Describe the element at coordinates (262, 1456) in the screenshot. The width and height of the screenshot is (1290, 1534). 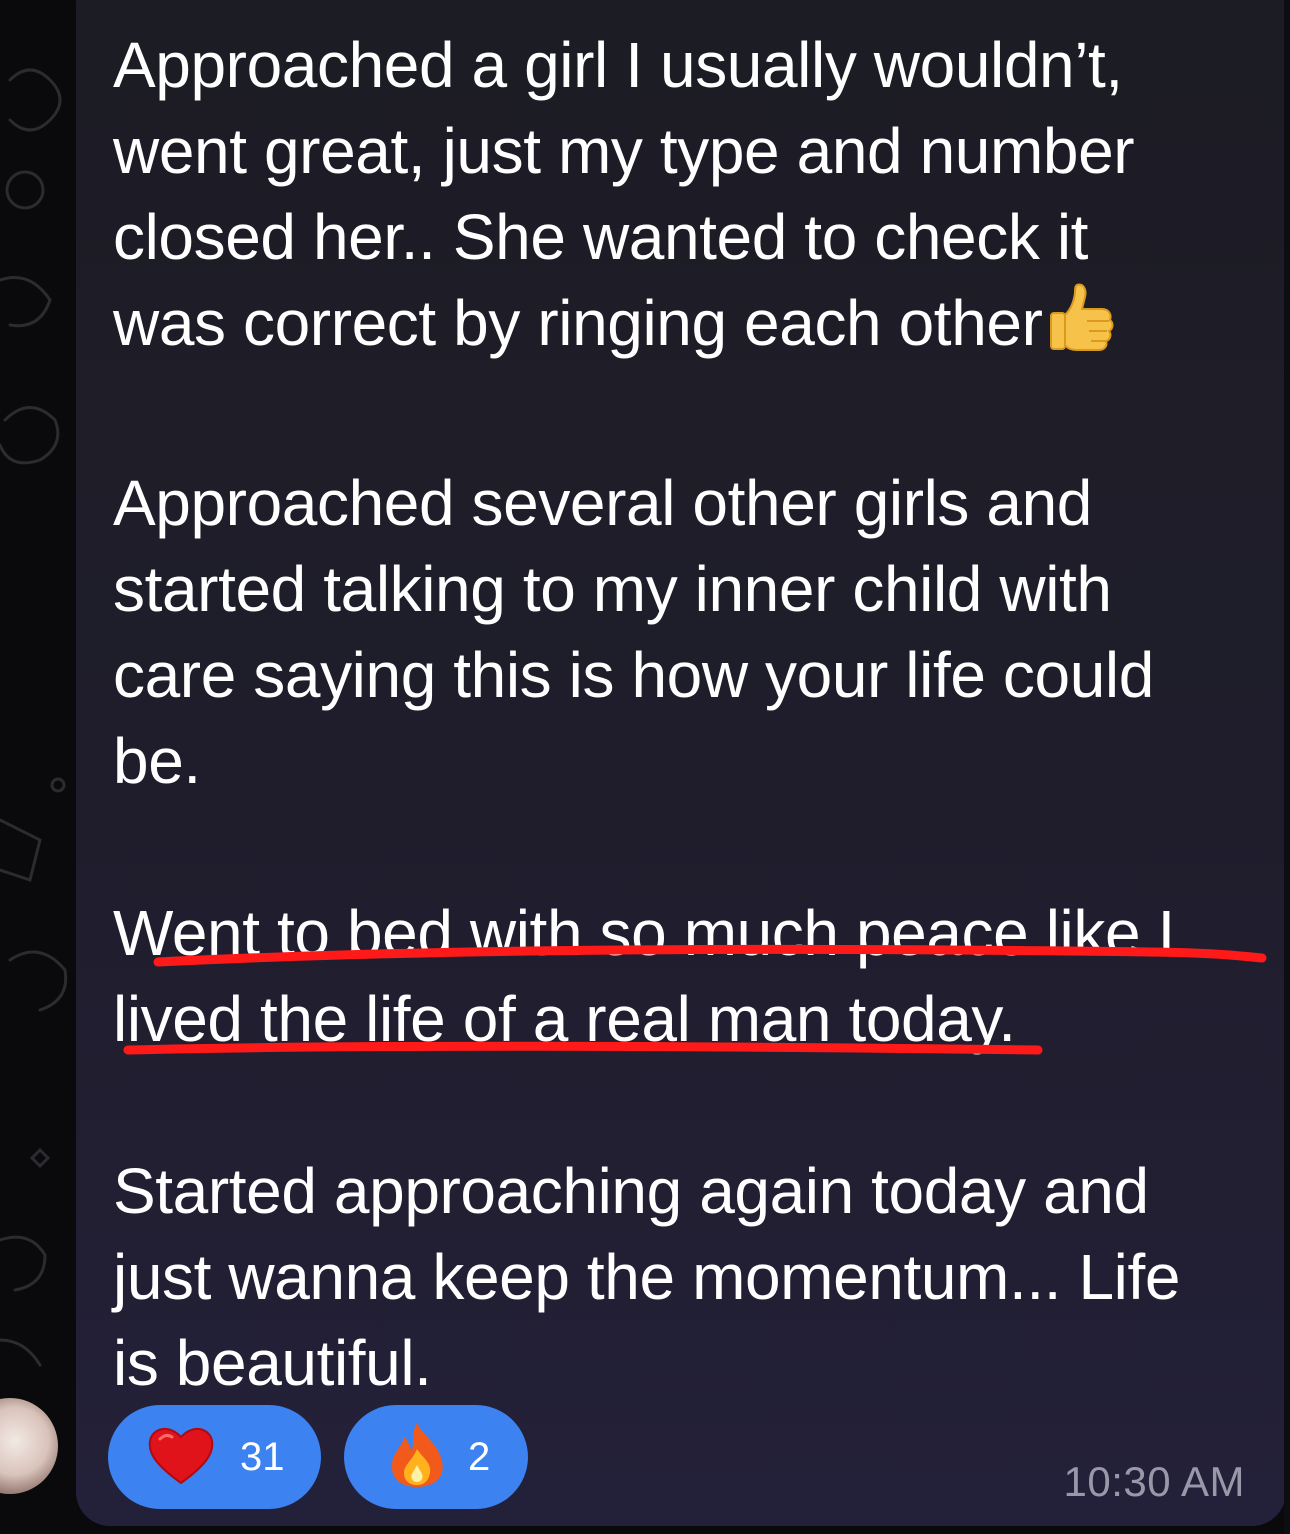
I see `heart-reaction-count: 31` at that location.